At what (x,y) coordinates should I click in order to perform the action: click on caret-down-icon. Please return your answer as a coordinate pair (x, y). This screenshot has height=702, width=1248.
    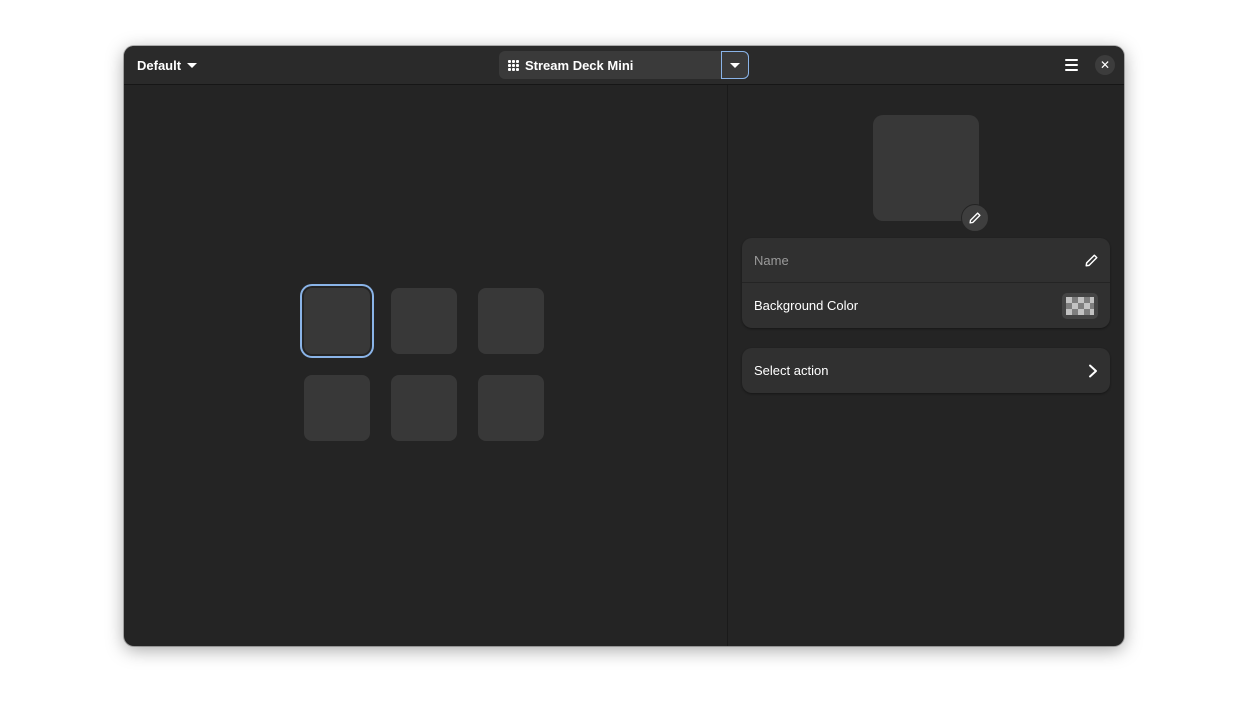
    Looking at the image, I should click on (192, 65).